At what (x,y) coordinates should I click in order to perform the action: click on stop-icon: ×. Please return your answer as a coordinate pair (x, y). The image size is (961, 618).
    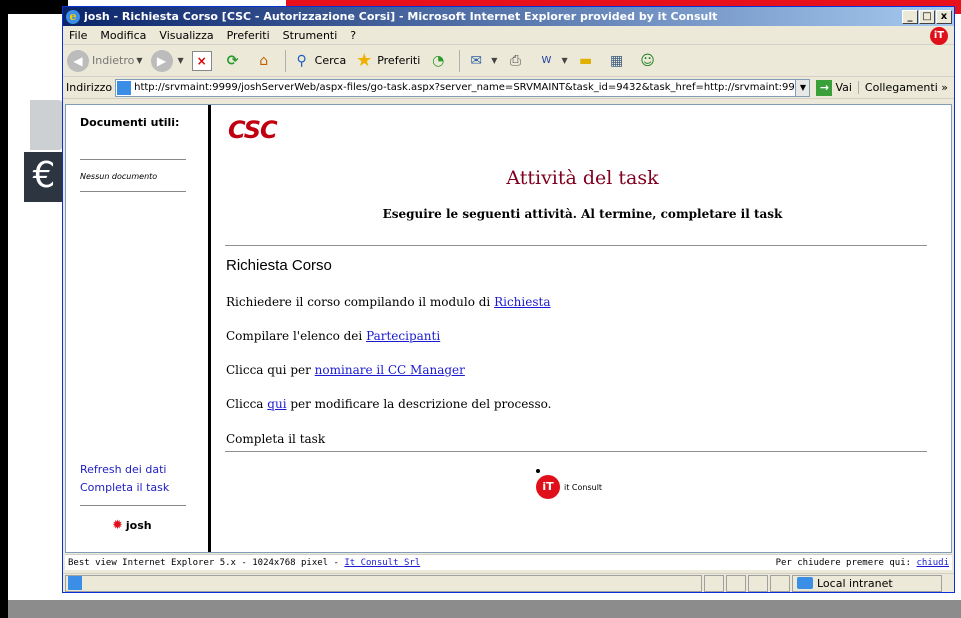
    Looking at the image, I should click on (201, 60).